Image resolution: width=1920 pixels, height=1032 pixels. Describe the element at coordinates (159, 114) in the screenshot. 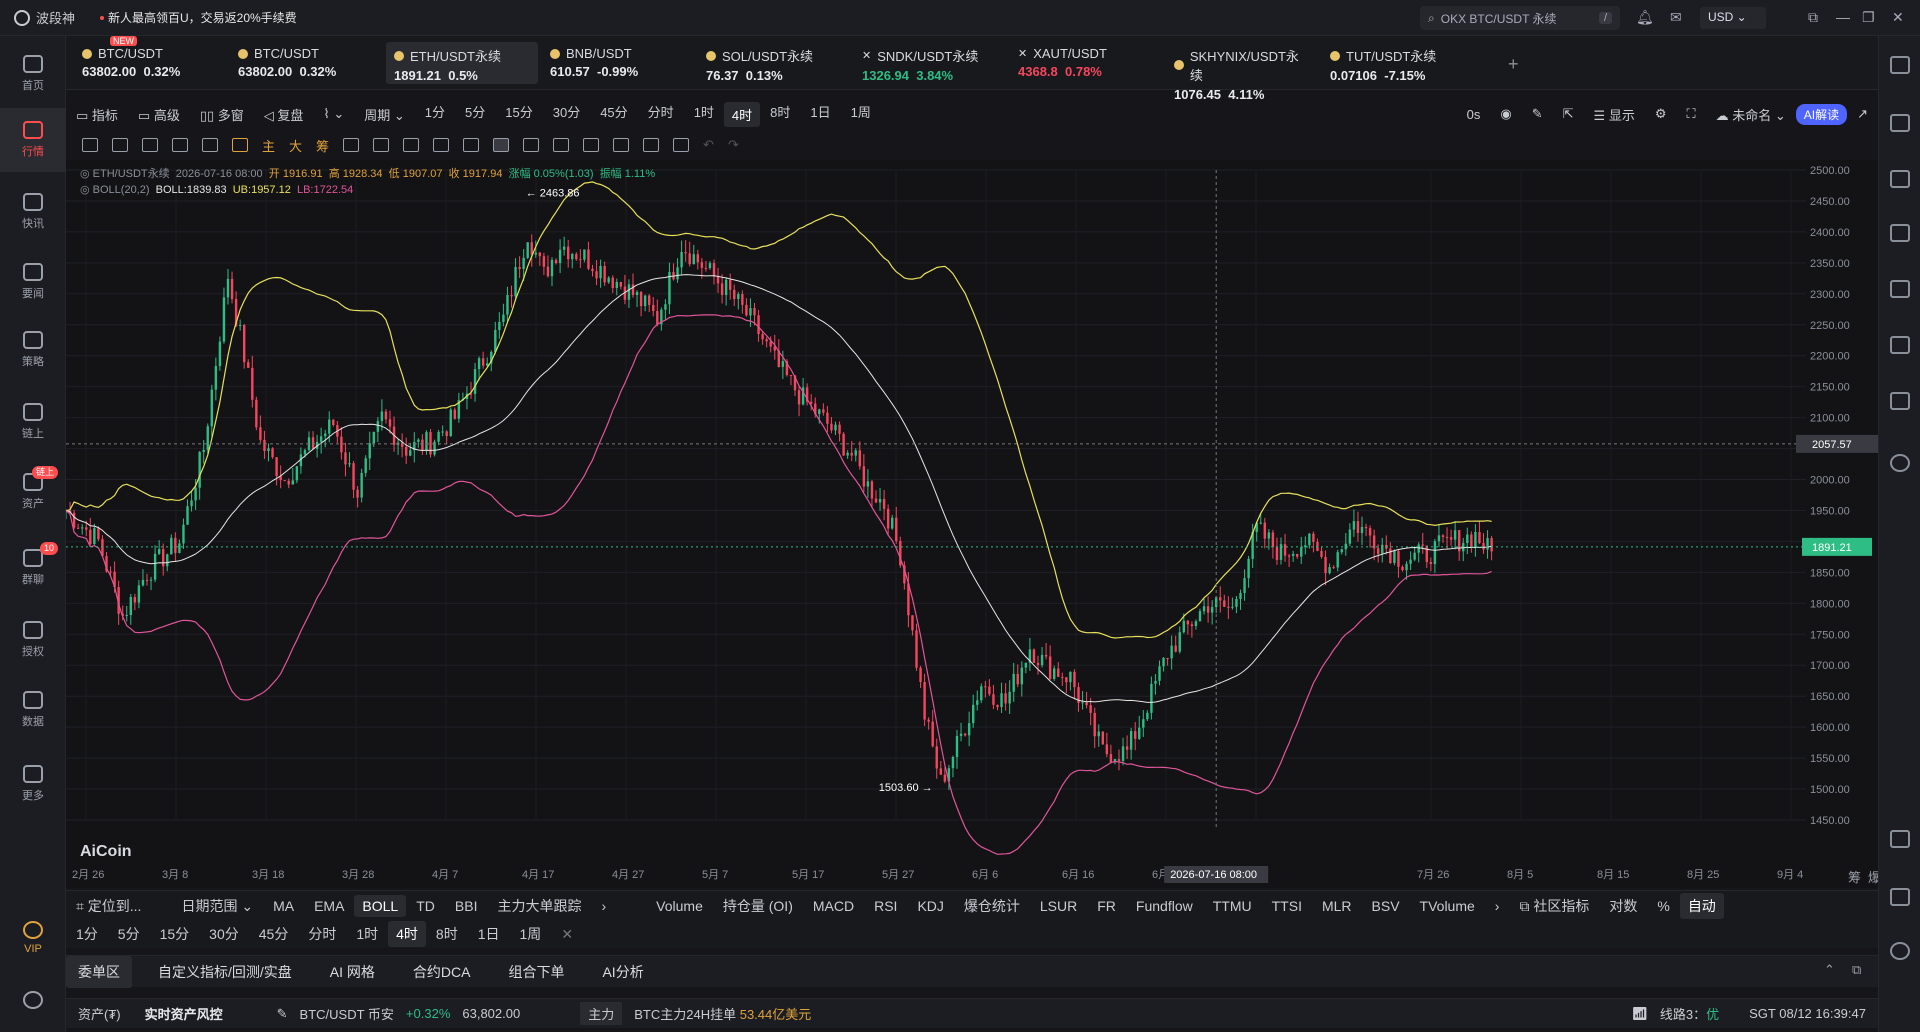

I see `advanced-button: ▭ 高级` at that location.